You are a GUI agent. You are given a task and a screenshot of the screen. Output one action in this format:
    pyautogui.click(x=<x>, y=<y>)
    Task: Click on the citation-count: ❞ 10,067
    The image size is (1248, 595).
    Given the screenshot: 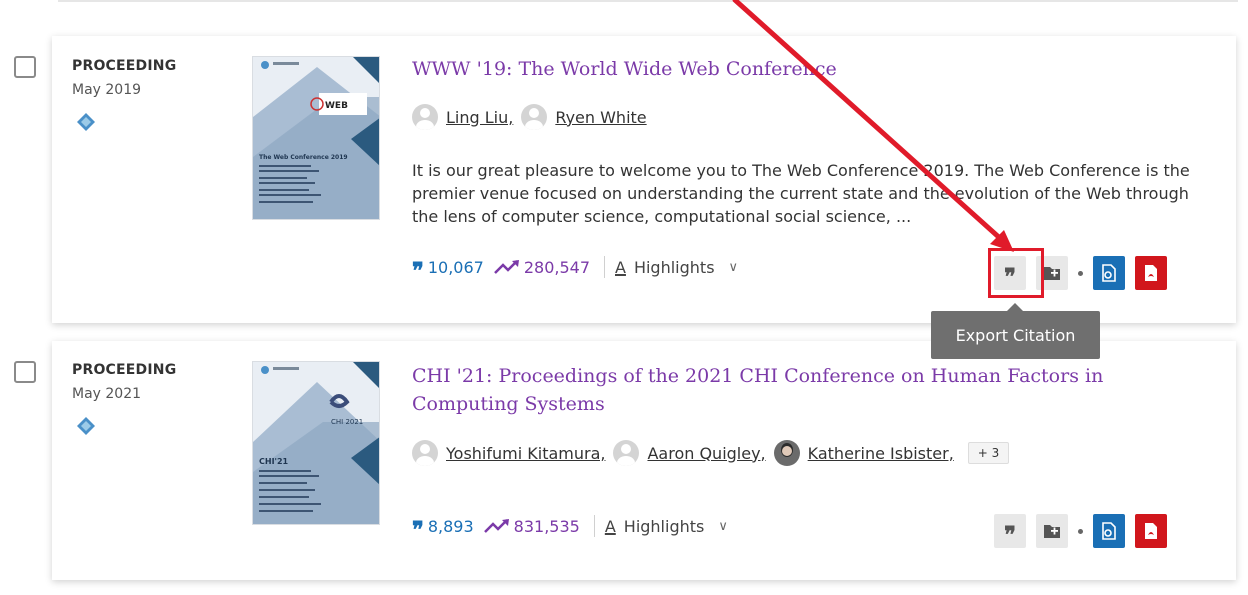 What is the action you would take?
    pyautogui.click(x=448, y=267)
    